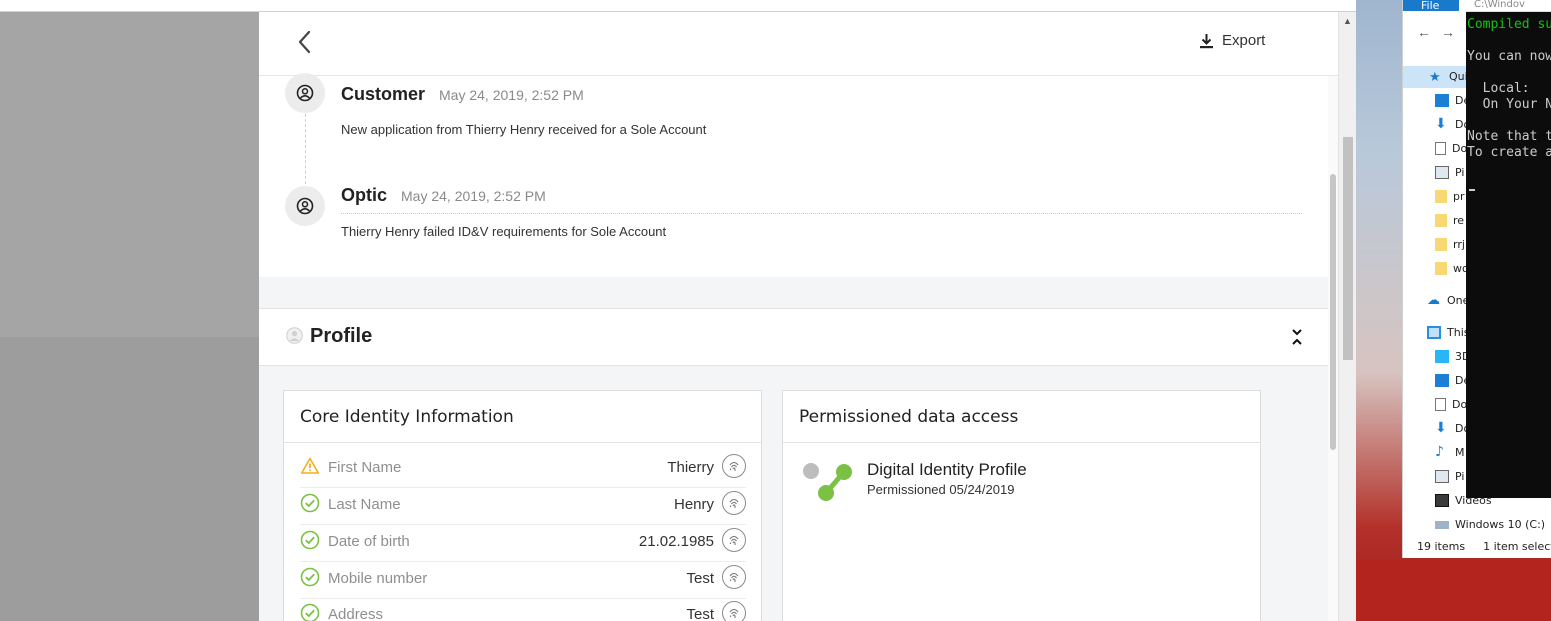  Describe the element at coordinates (310, 577) in the screenshot. I see `check-circle-icon` at that location.